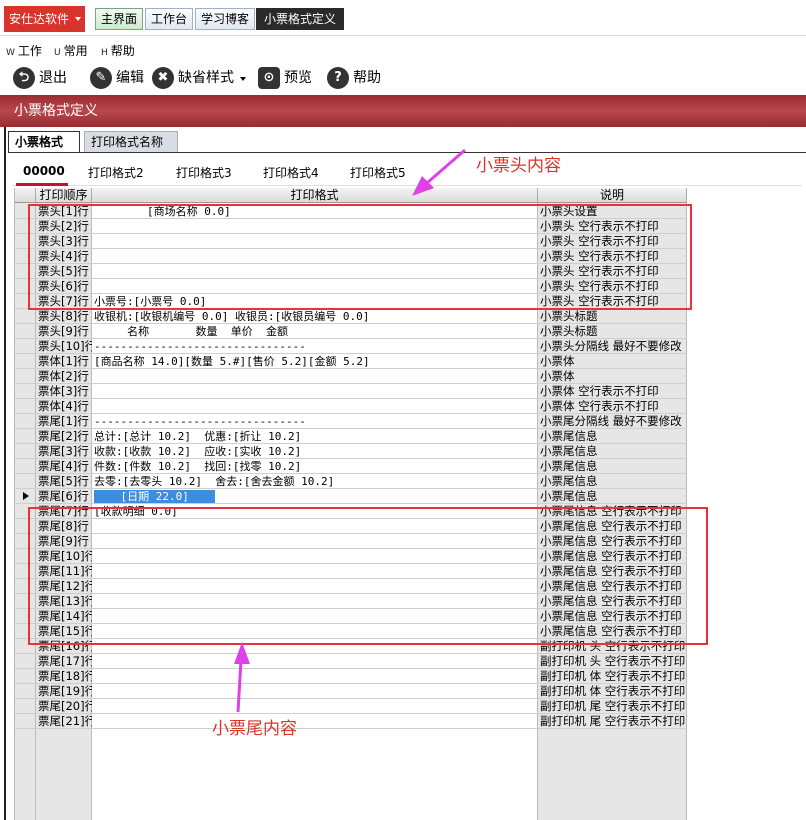 The image size is (806, 820). I want to click on cell-print-order: 票头[10]行, so click(65, 346).